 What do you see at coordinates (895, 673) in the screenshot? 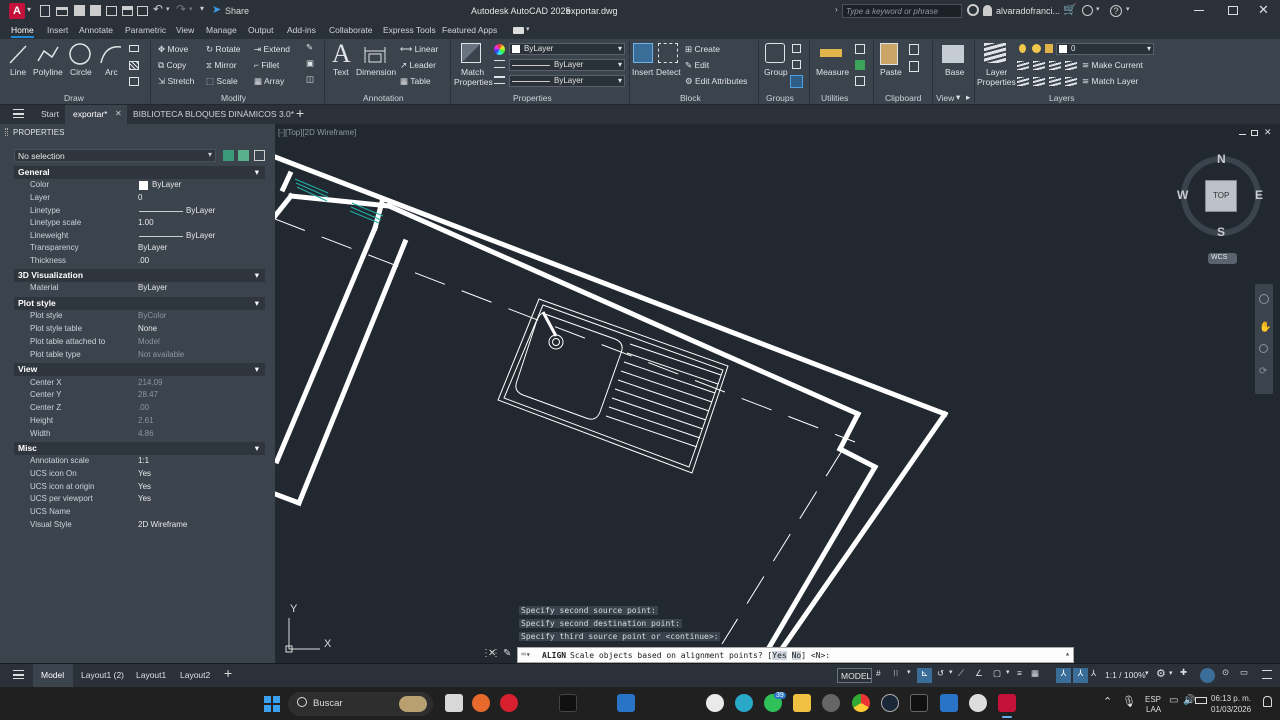
I see `snap-icon: ⁝⁝` at bounding box center [895, 673].